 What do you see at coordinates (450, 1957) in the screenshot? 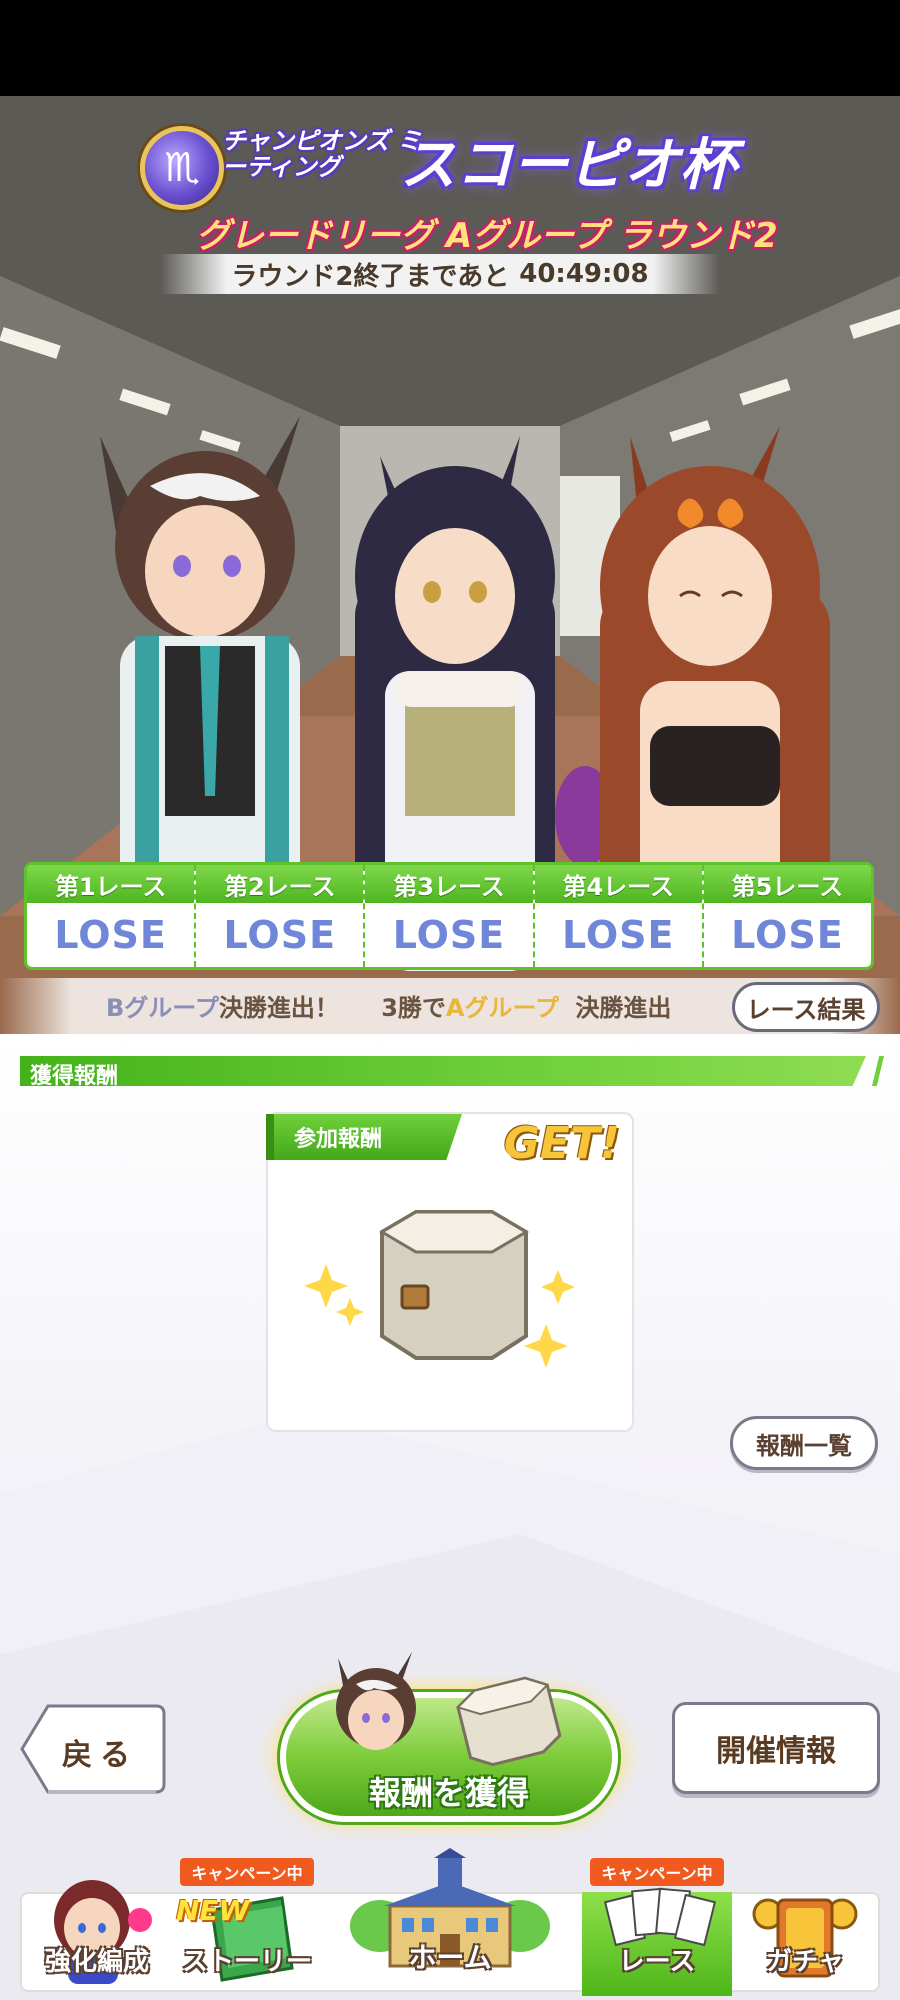
I see `nav-label: ホーム` at bounding box center [450, 1957].